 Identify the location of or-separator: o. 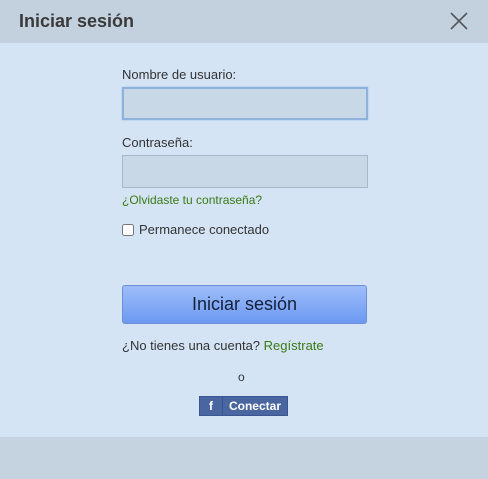
(241, 377).